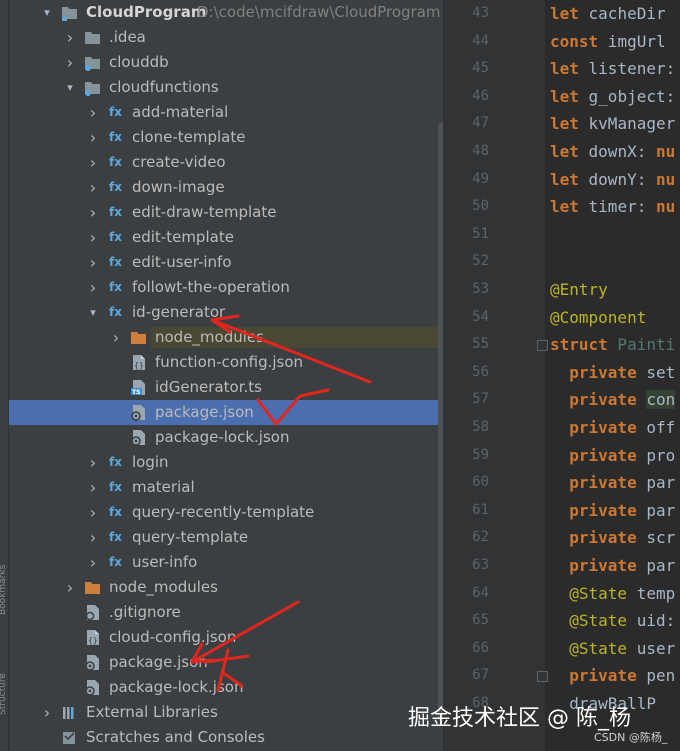 The width and height of the screenshot is (680, 751). Describe the element at coordinates (226, 362) in the screenshot. I see `tree-row: {} function-config.json` at that location.